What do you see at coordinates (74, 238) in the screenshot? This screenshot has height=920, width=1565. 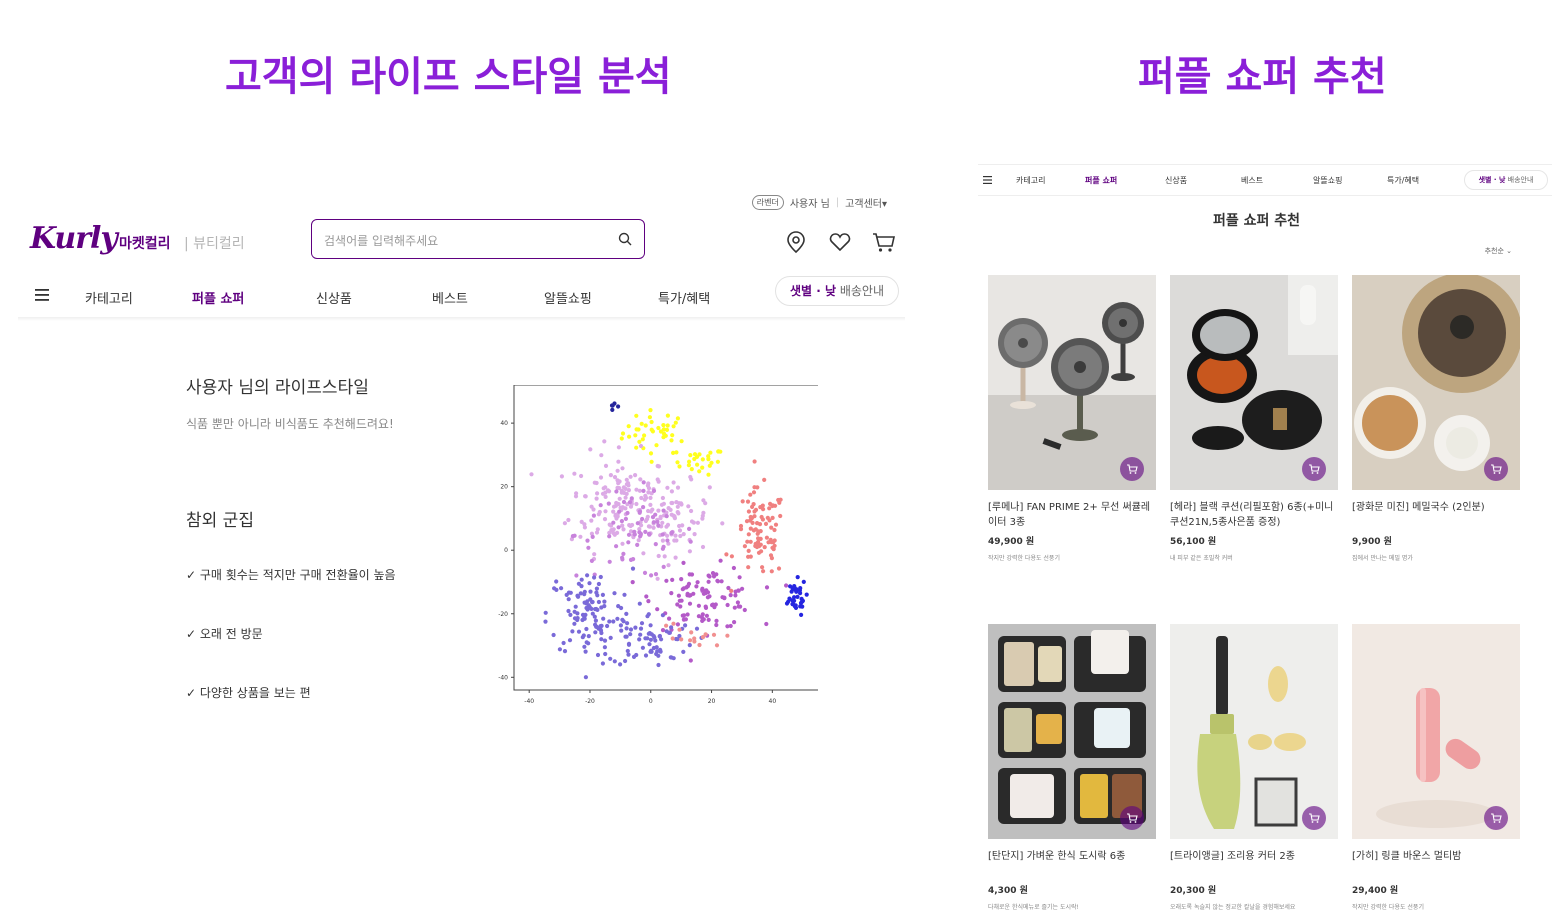 I see `kurly-logo: Kurly` at bounding box center [74, 238].